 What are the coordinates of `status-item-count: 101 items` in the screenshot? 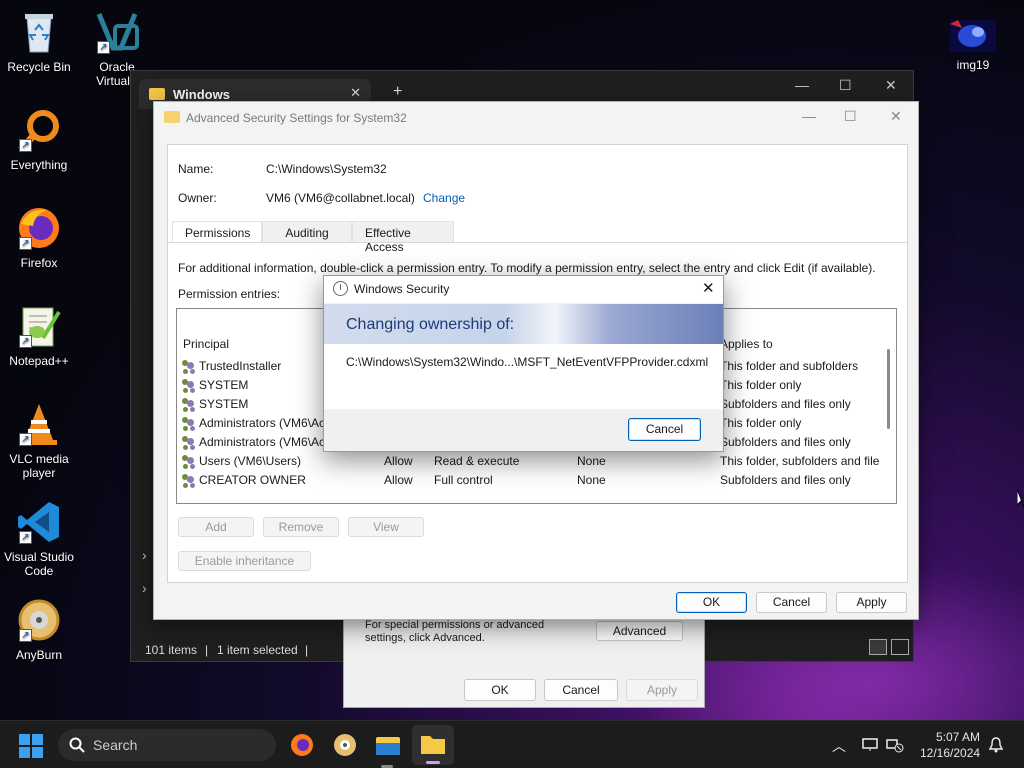 It's located at (171, 650).